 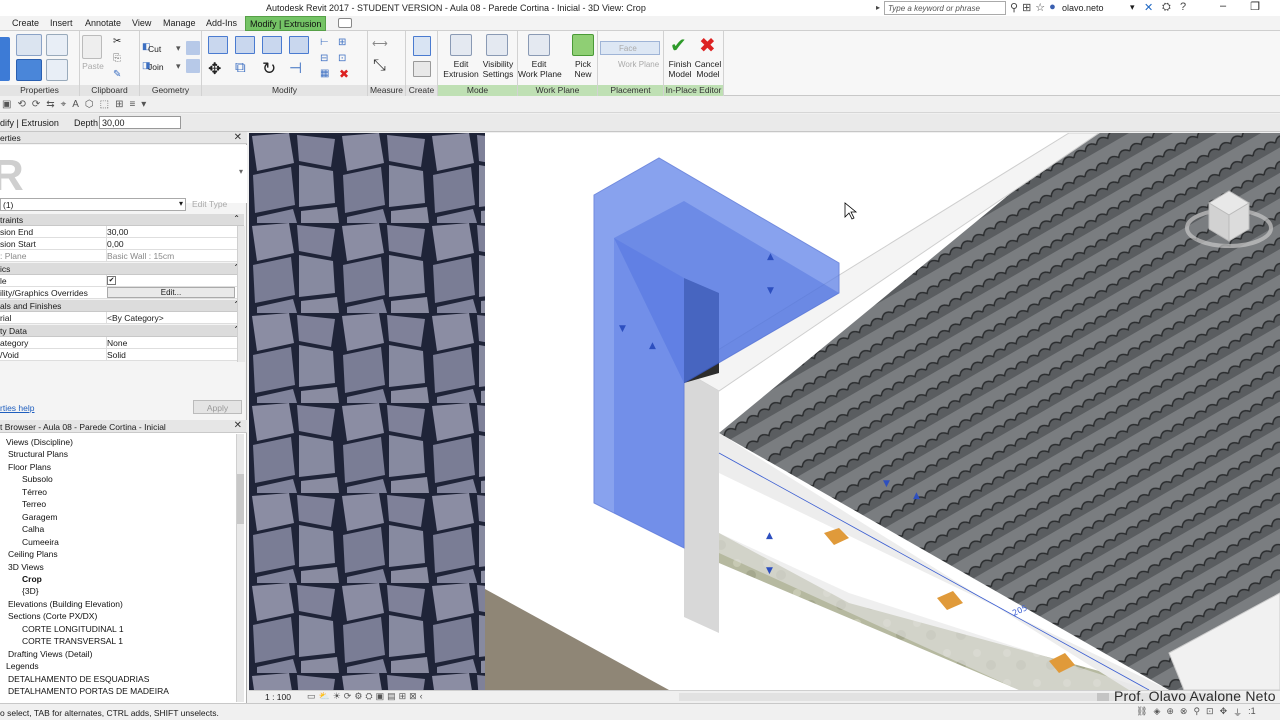 I want to click on status-icons: ⛓ ◈ ⊕ ⊗ ⚲ ⊡ ✥ ⏚ :1, so click(x=1196, y=712).